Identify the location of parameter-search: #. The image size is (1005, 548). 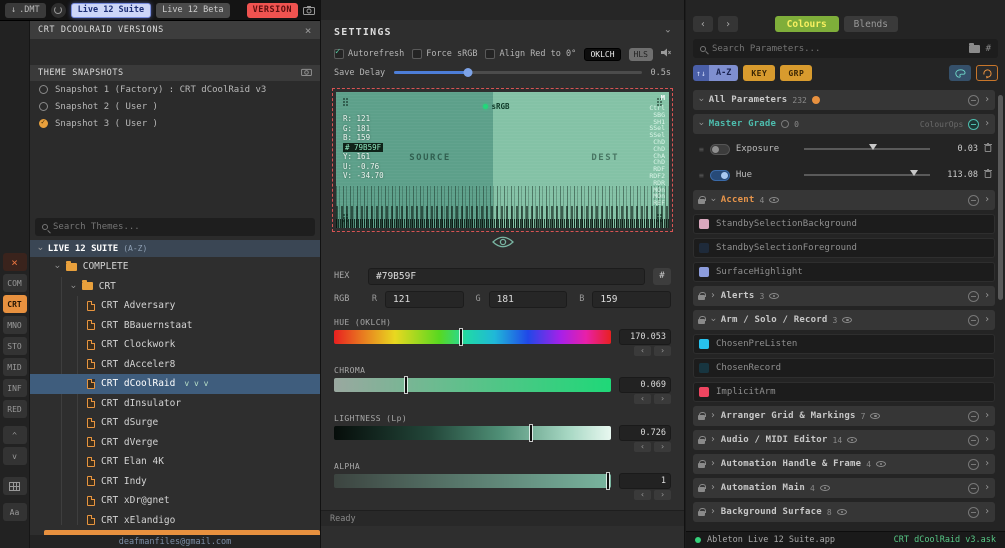
(845, 48).